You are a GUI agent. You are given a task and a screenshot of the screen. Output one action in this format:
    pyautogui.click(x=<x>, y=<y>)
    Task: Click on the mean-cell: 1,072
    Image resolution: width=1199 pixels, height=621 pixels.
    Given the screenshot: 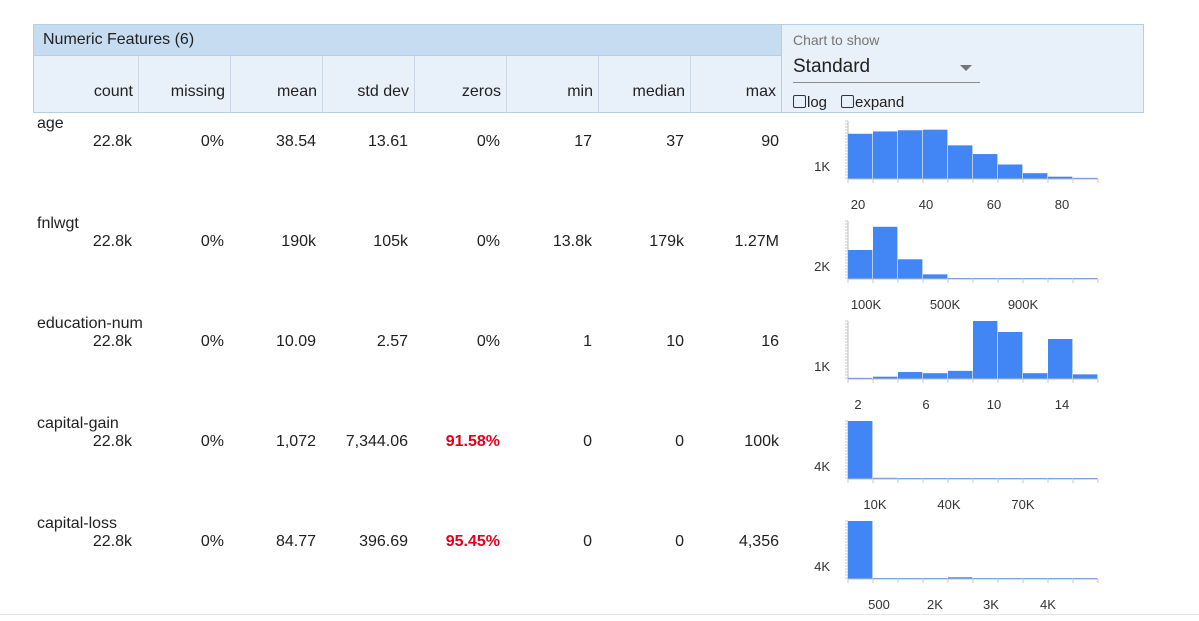 What is the action you would take?
    pyautogui.click(x=295, y=441)
    